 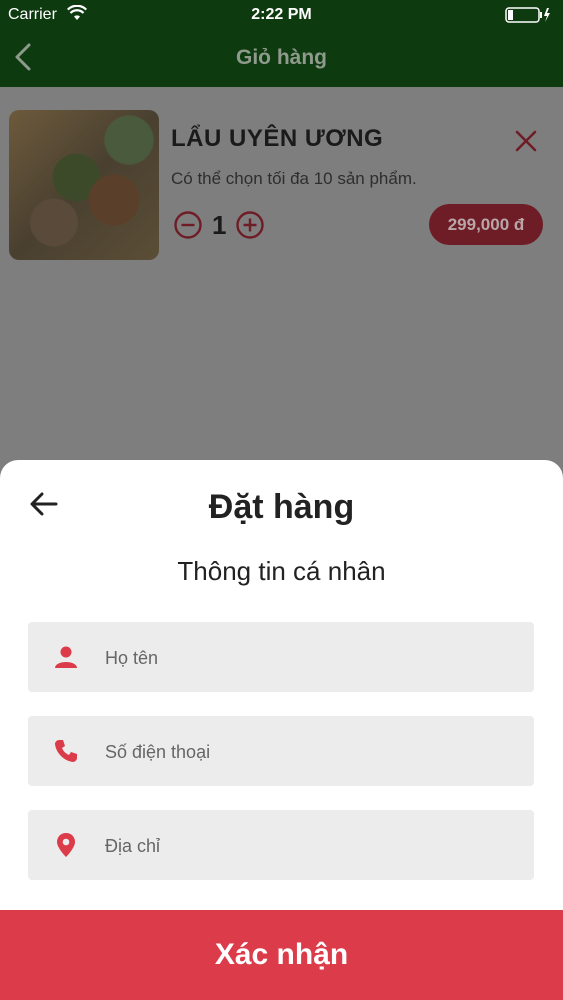 I want to click on minus-circle-icon, so click(x=188, y=225).